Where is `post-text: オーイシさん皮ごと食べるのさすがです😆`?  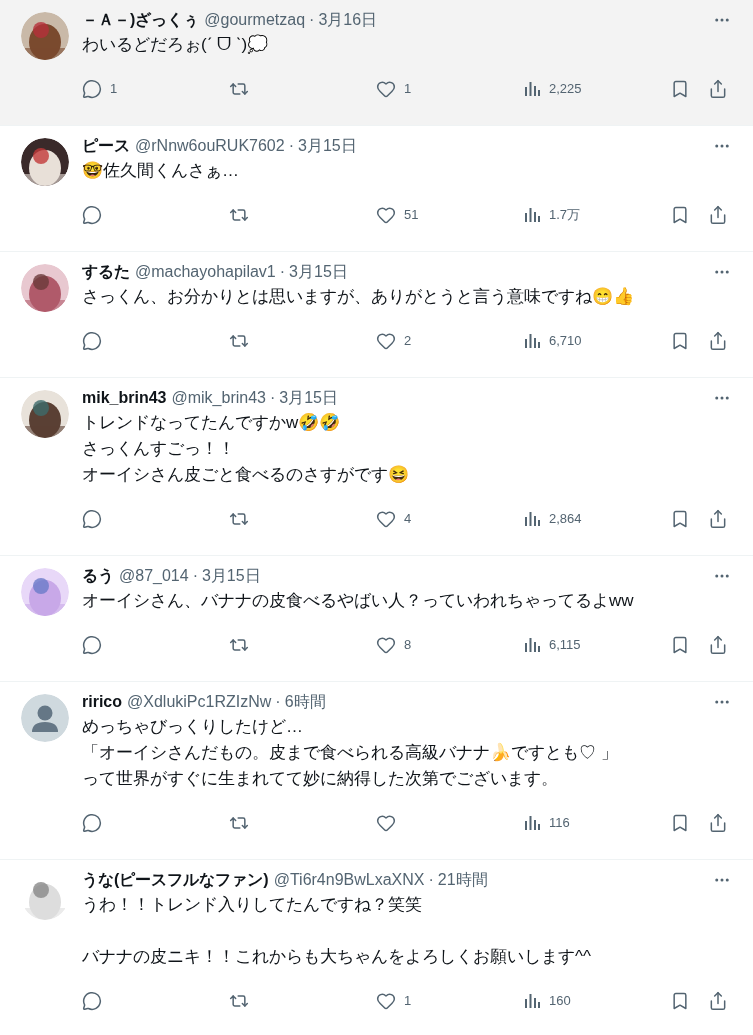
post-text: オーイシさん皮ごと食べるのさすがです😆 is located at coordinates (246, 475).